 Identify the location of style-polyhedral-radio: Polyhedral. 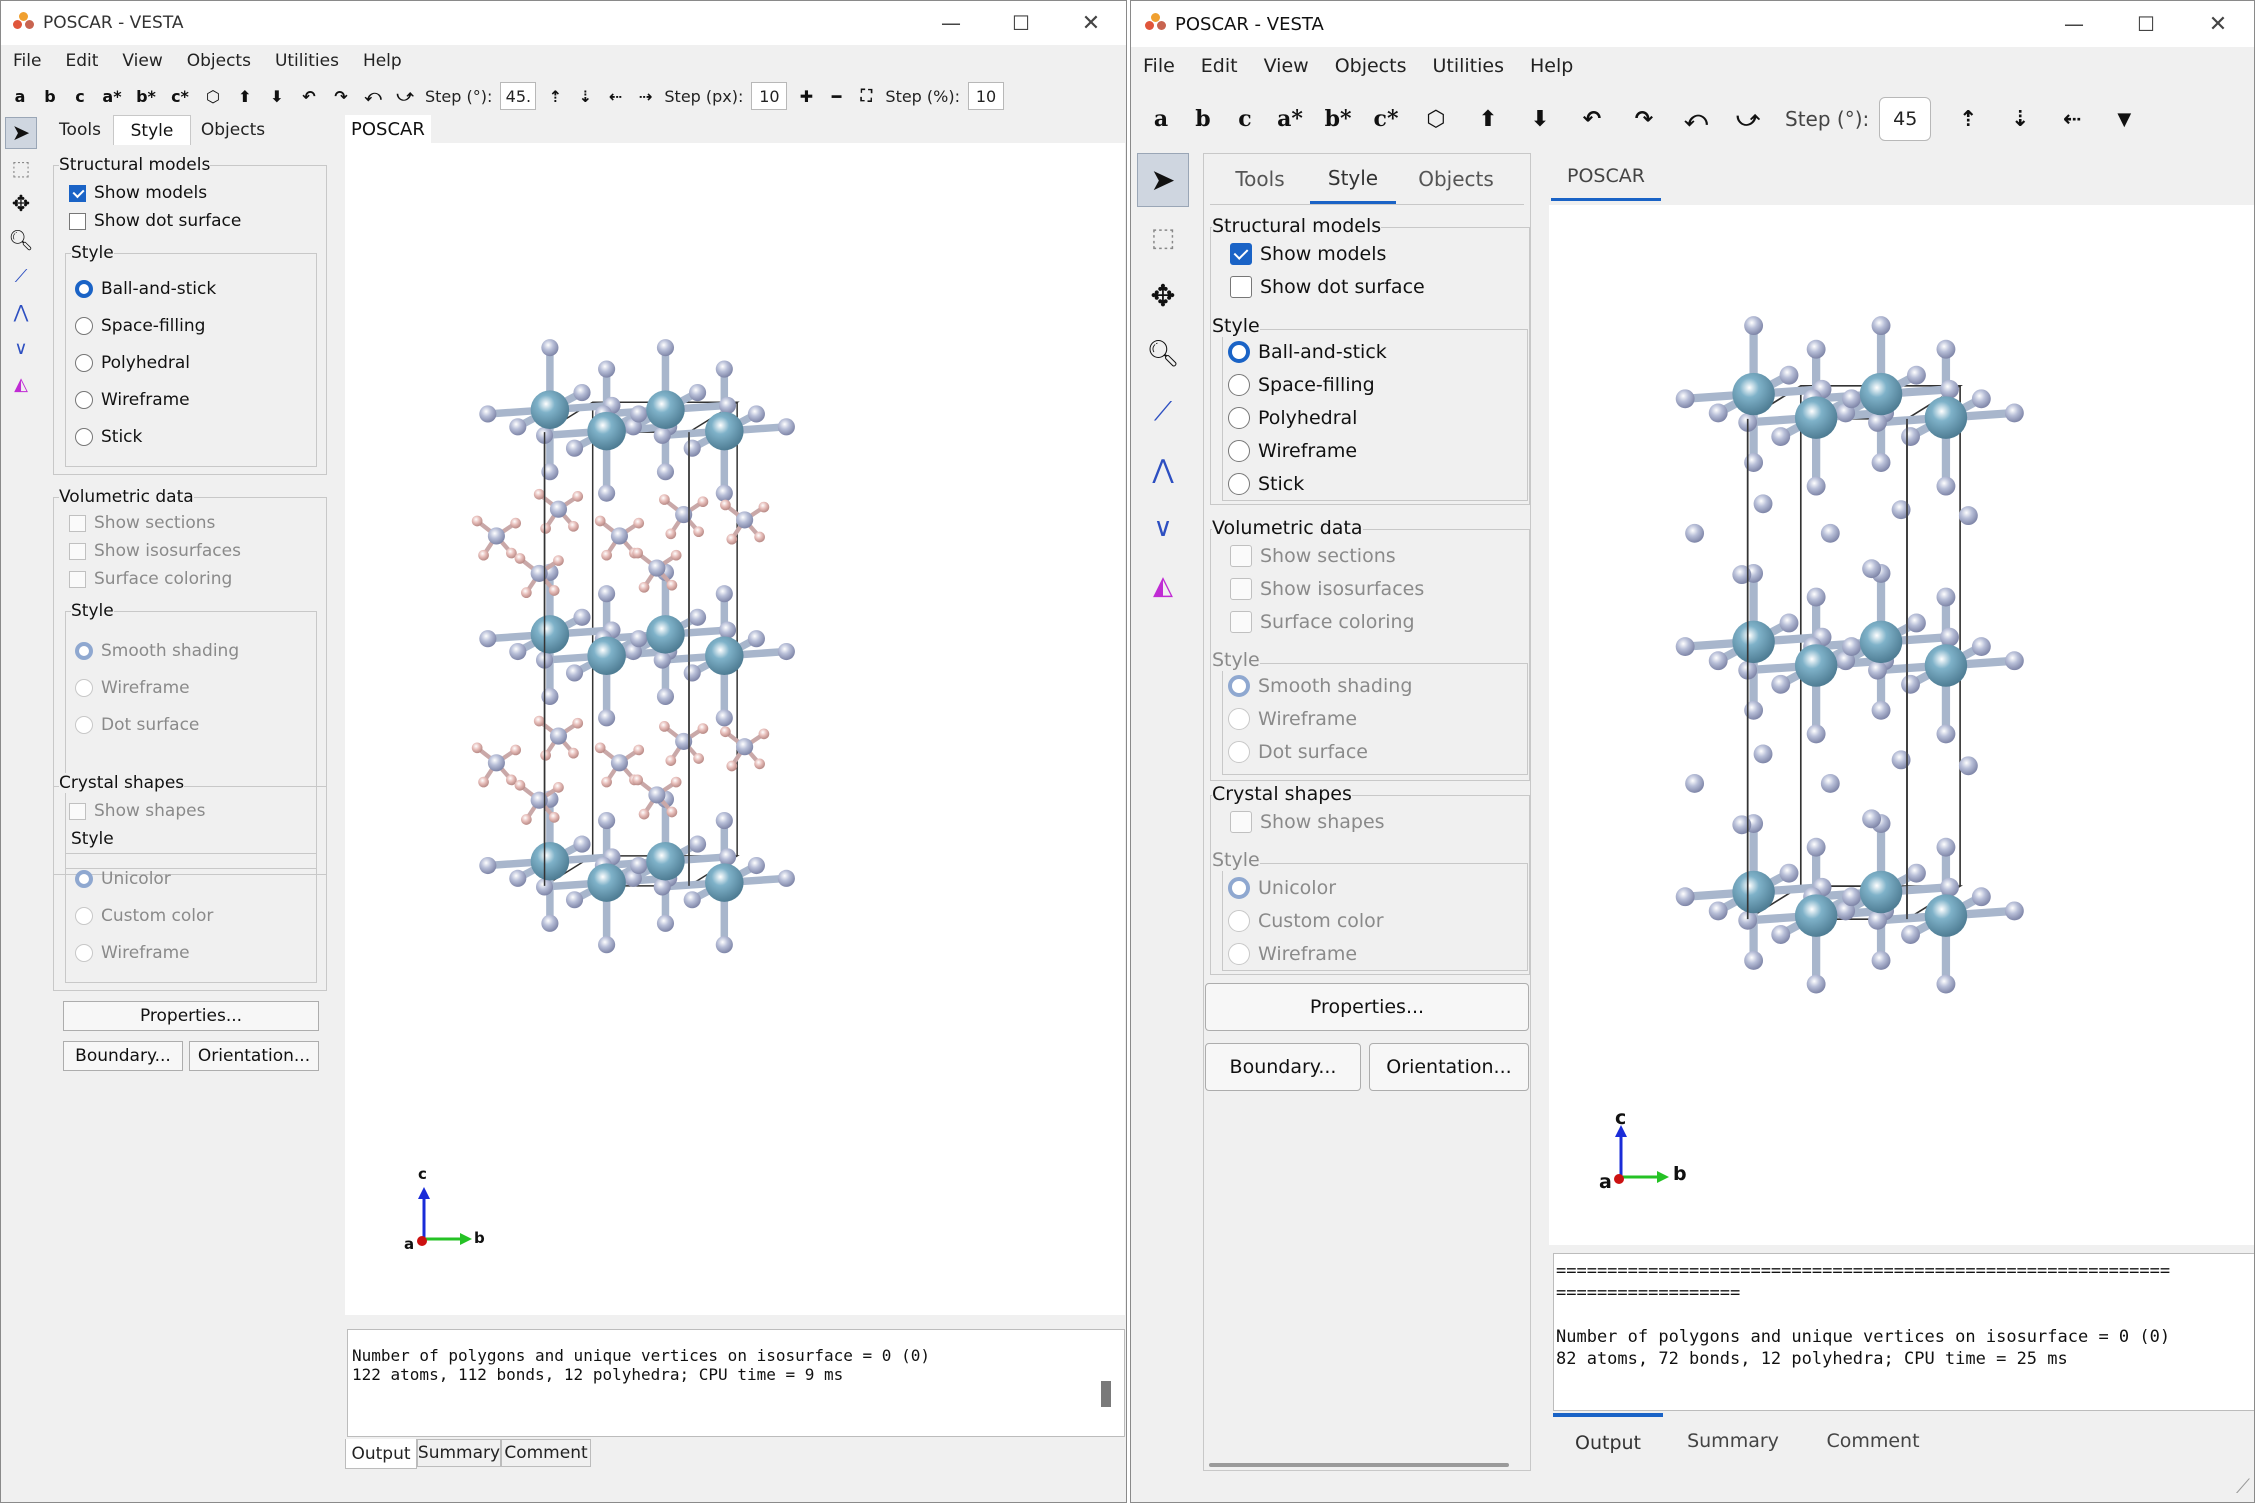
(132, 363).